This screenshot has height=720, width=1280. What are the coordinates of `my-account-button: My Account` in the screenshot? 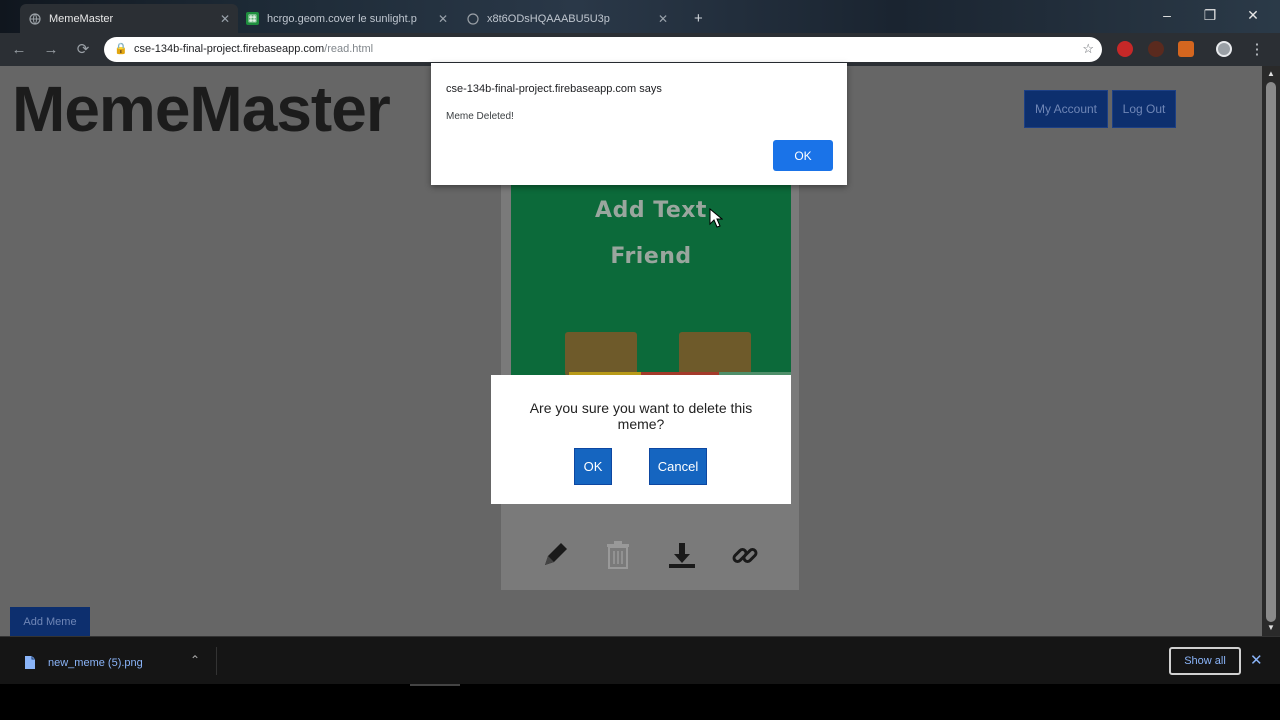 It's located at (1066, 109).